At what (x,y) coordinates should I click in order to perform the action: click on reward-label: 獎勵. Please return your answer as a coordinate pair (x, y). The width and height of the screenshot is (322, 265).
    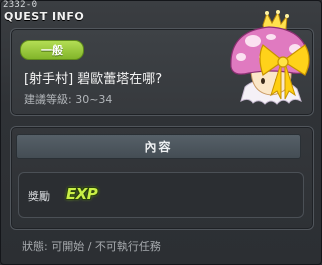
    Looking at the image, I should click on (39, 196).